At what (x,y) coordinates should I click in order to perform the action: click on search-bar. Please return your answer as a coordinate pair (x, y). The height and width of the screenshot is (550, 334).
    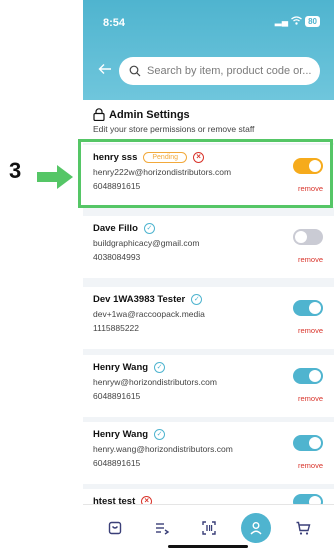
    Looking at the image, I should click on (219, 71).